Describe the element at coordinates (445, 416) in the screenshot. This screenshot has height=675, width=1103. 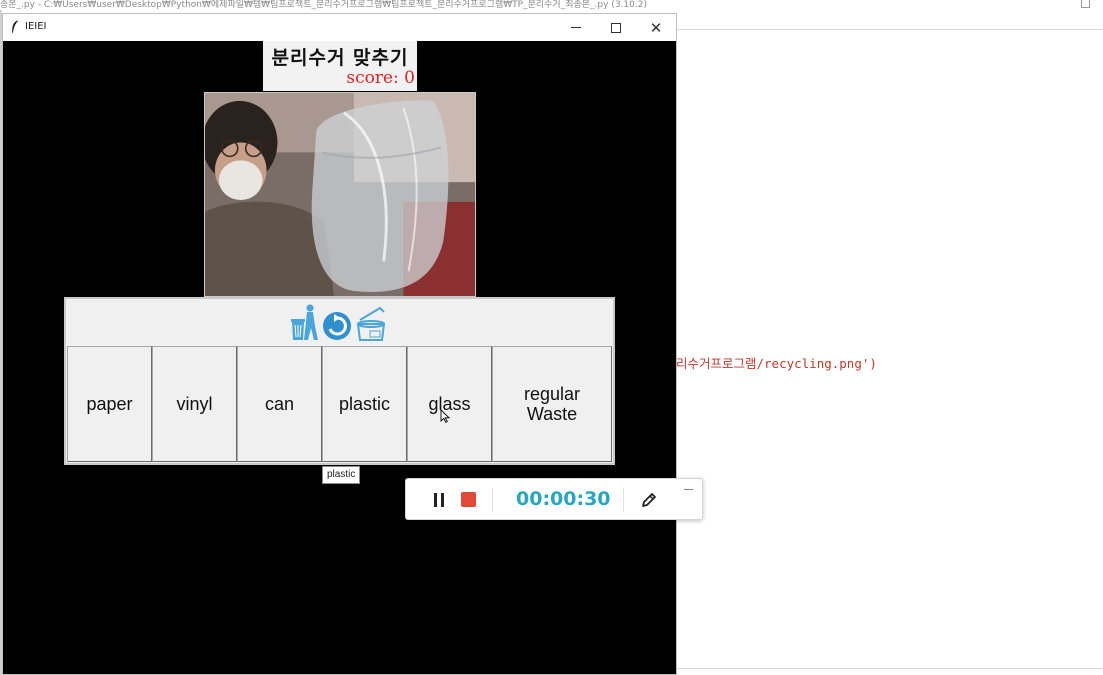
I see `mouse-cursor-icon` at that location.